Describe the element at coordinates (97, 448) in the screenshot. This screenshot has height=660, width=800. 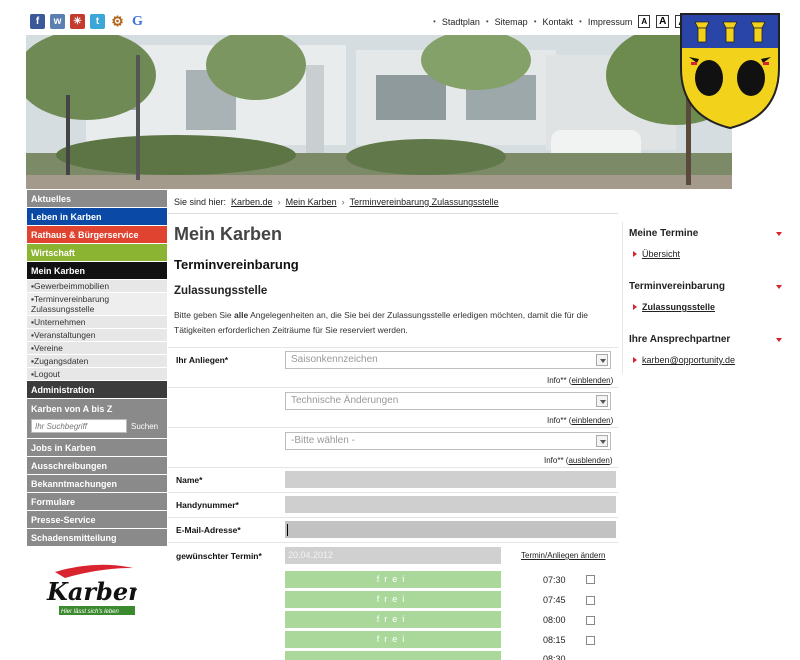
I see `sidebar-item-jobs: Jobs in Karben` at that location.